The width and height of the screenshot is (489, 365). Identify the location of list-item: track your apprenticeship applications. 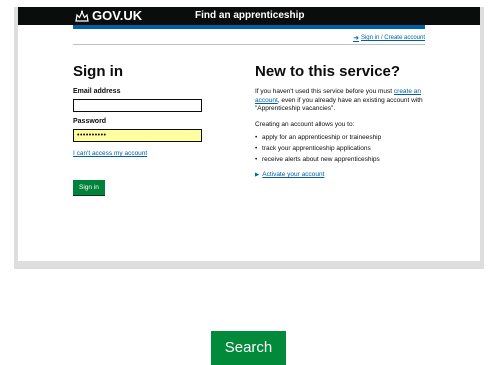
(342, 148).